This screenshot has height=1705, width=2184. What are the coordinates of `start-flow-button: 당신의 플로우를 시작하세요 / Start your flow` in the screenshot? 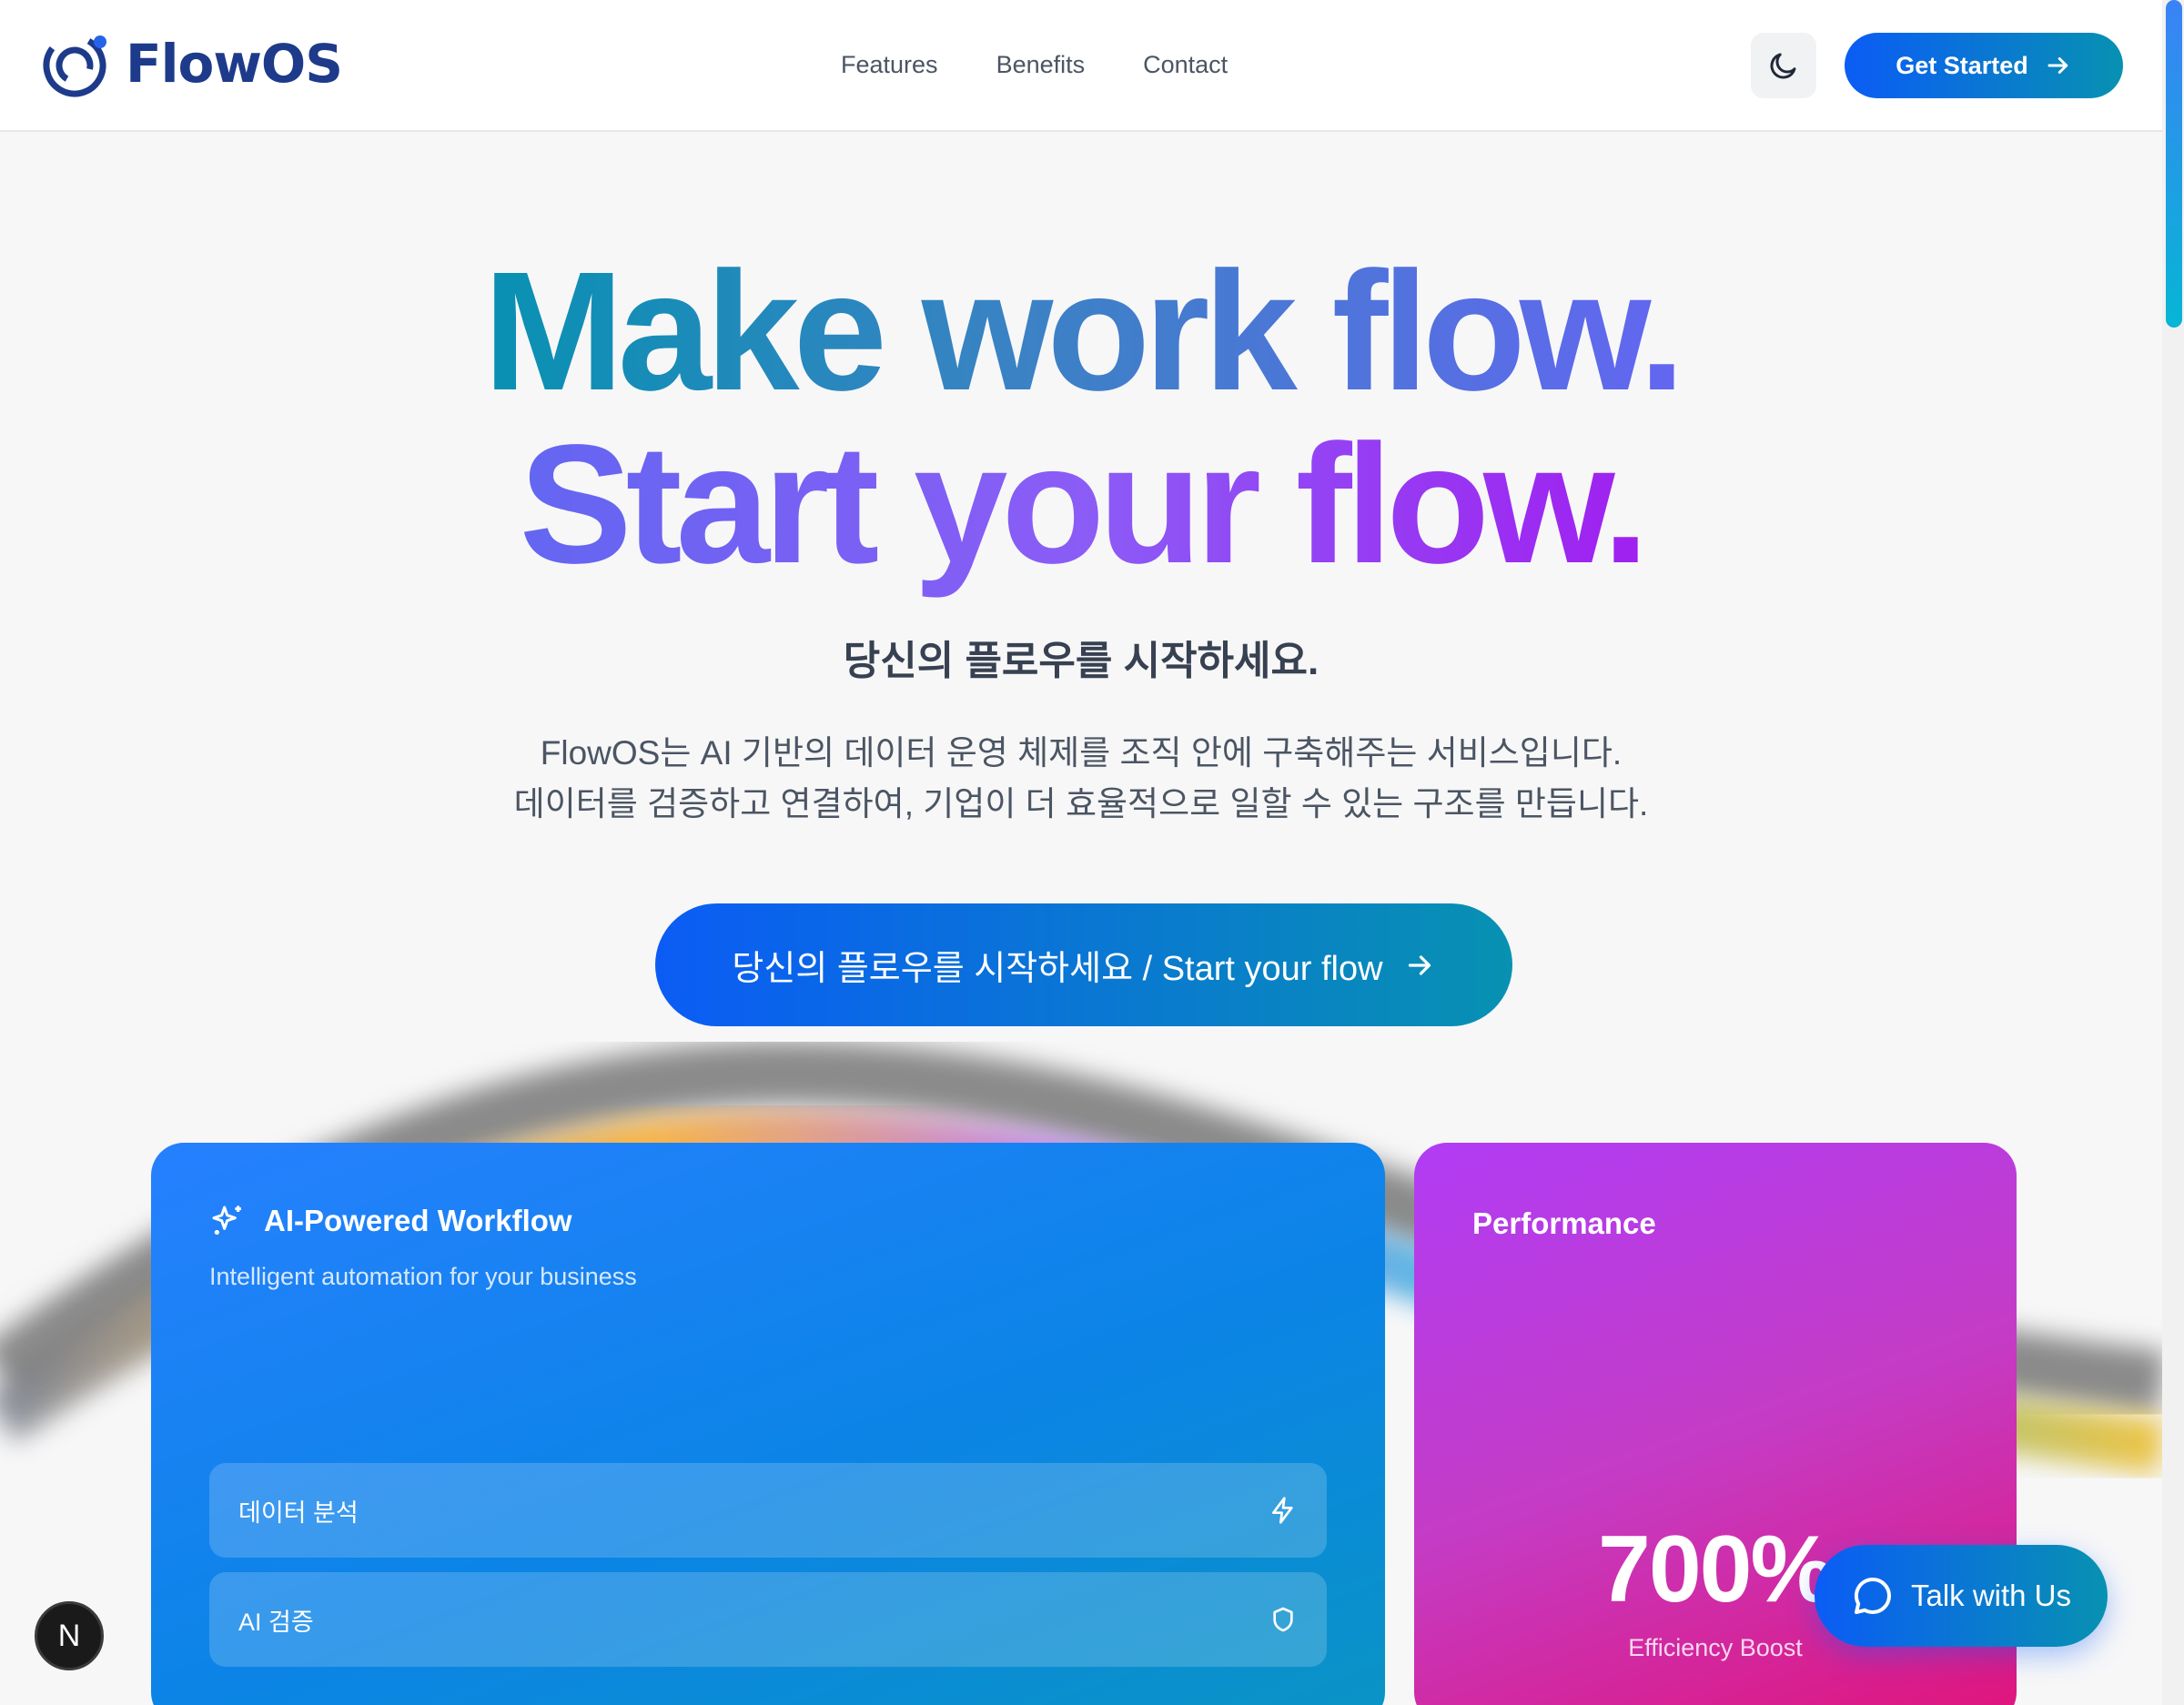 It's located at (1084, 964).